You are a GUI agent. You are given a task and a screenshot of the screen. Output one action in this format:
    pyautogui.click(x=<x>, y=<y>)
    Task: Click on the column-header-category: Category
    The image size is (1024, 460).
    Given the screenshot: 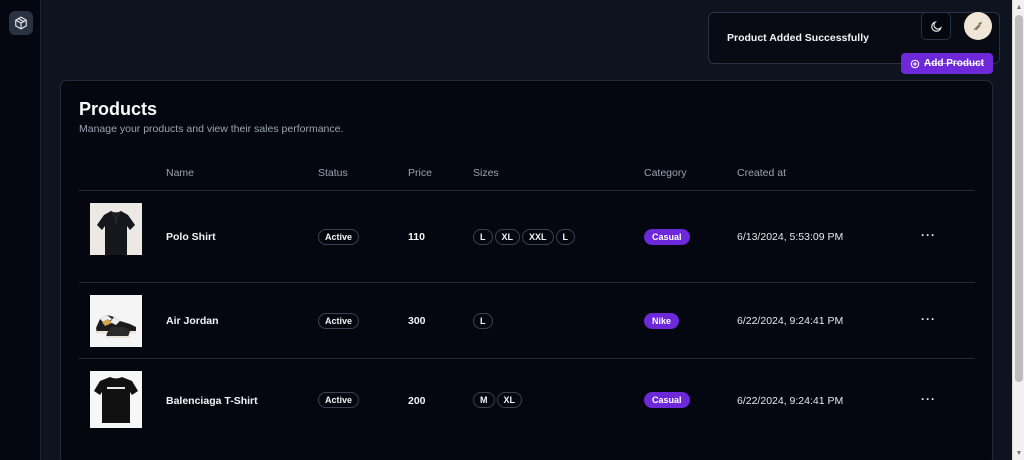 What is the action you would take?
    pyautogui.click(x=665, y=173)
    